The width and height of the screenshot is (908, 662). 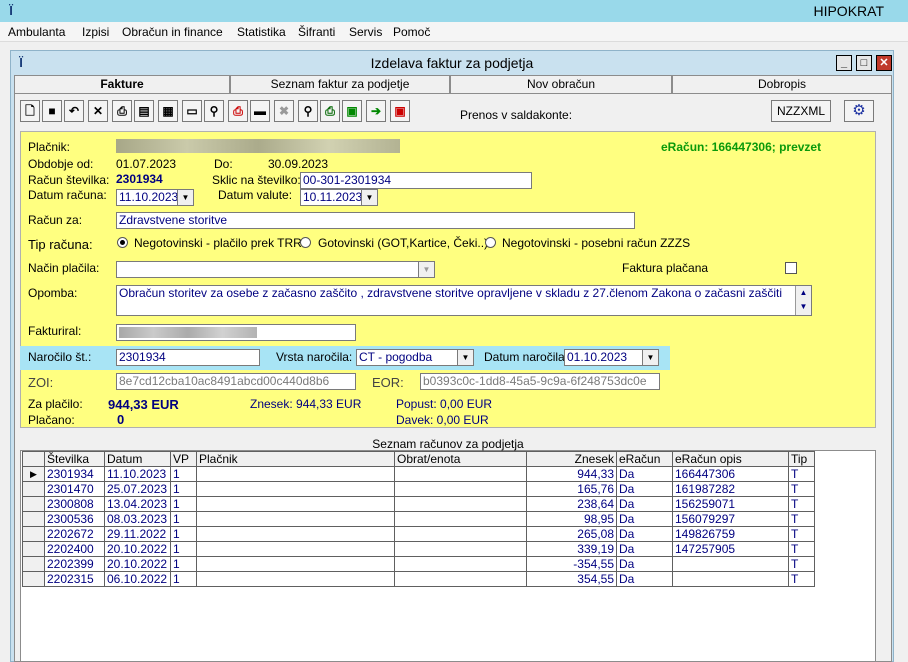 What do you see at coordinates (36, 32) in the screenshot?
I see `menu-ambulanta: Ambulanta` at bounding box center [36, 32].